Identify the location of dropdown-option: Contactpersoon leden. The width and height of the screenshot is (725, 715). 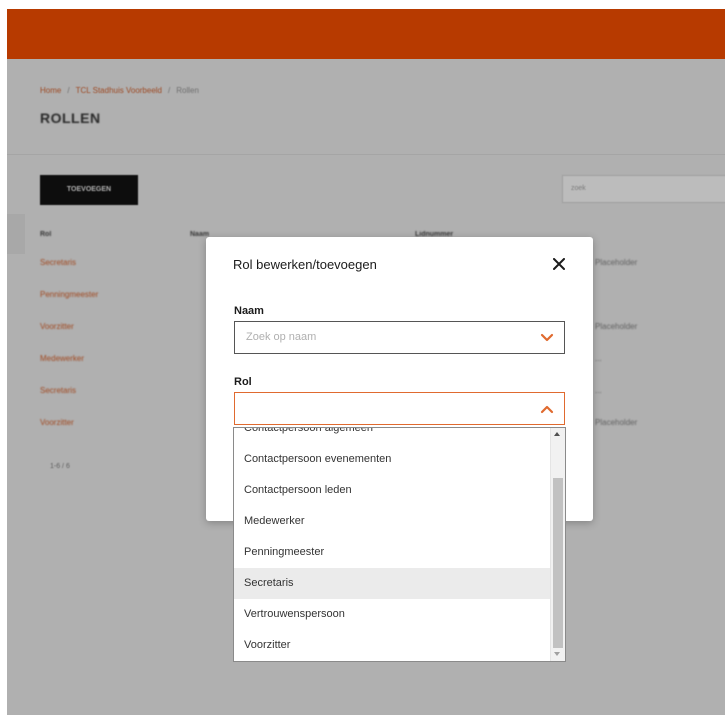
(392, 490).